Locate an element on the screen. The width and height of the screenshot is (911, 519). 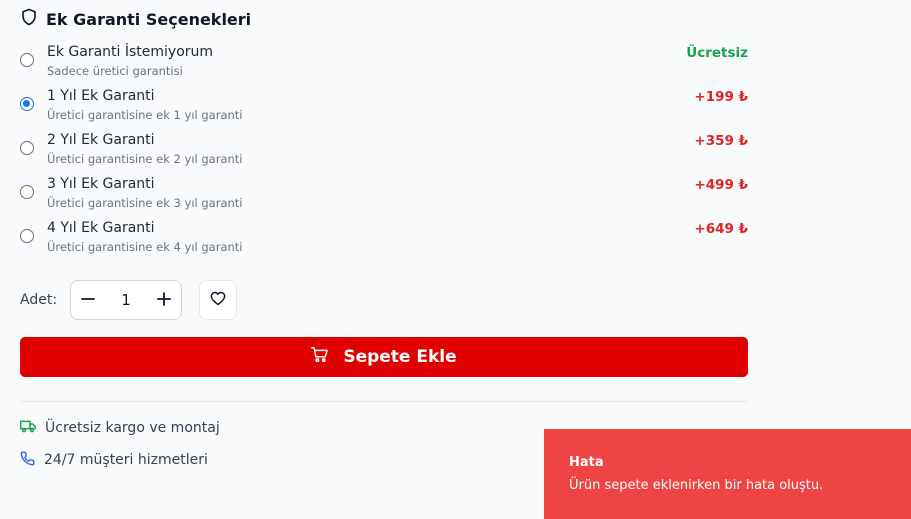
warranty-title-text: Ek Garanti Seçenekleri is located at coordinates (149, 19).